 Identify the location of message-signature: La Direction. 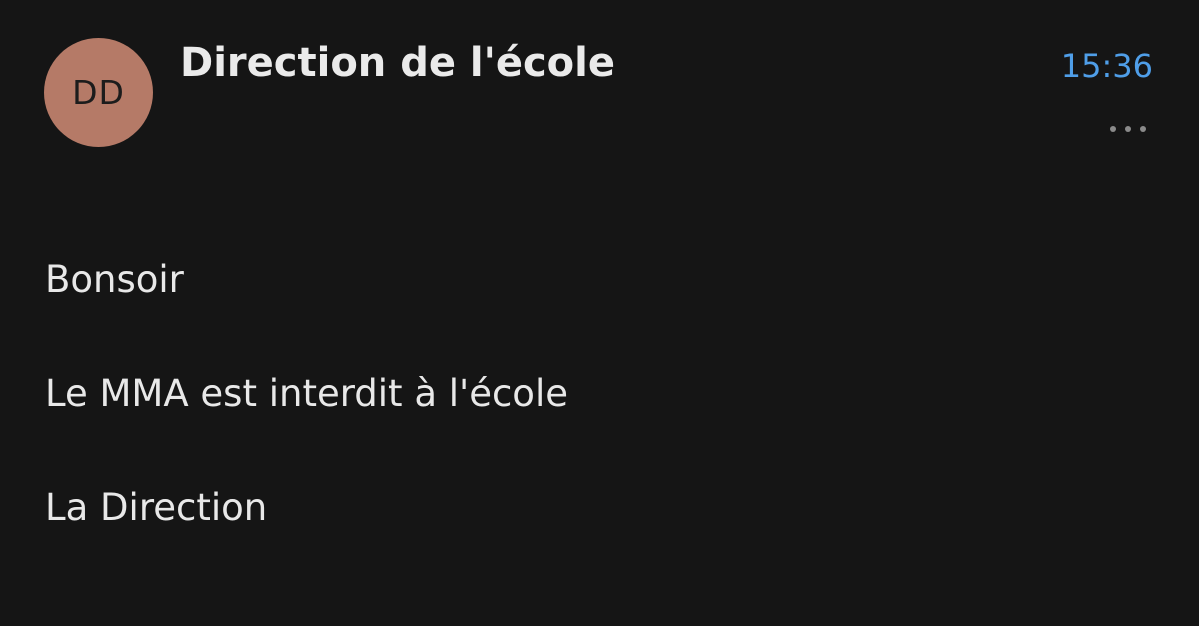
(156, 507).